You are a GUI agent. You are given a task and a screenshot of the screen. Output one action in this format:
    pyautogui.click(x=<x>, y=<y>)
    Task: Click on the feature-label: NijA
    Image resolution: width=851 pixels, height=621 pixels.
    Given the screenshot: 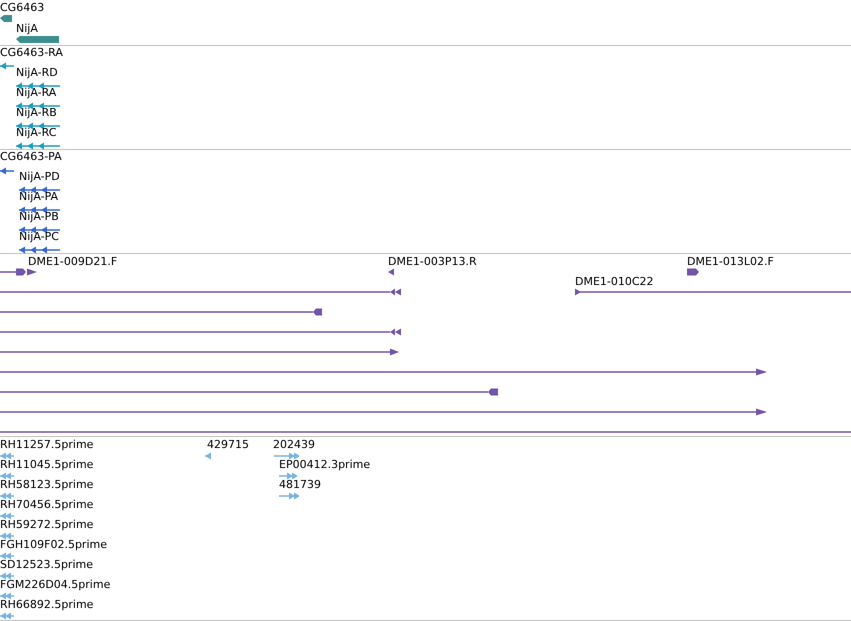 What is the action you would take?
    pyautogui.click(x=27, y=29)
    